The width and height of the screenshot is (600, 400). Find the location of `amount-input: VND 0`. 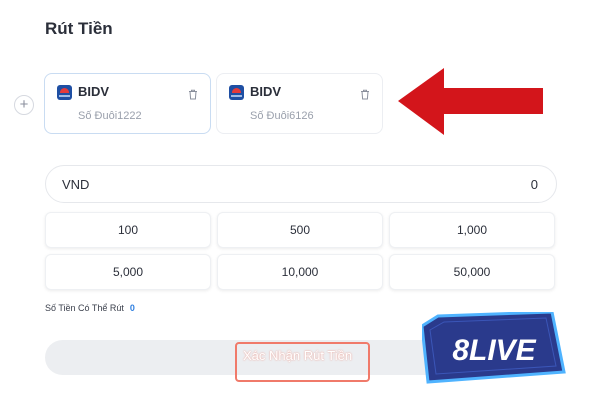

amount-input: VND 0 is located at coordinates (301, 184).